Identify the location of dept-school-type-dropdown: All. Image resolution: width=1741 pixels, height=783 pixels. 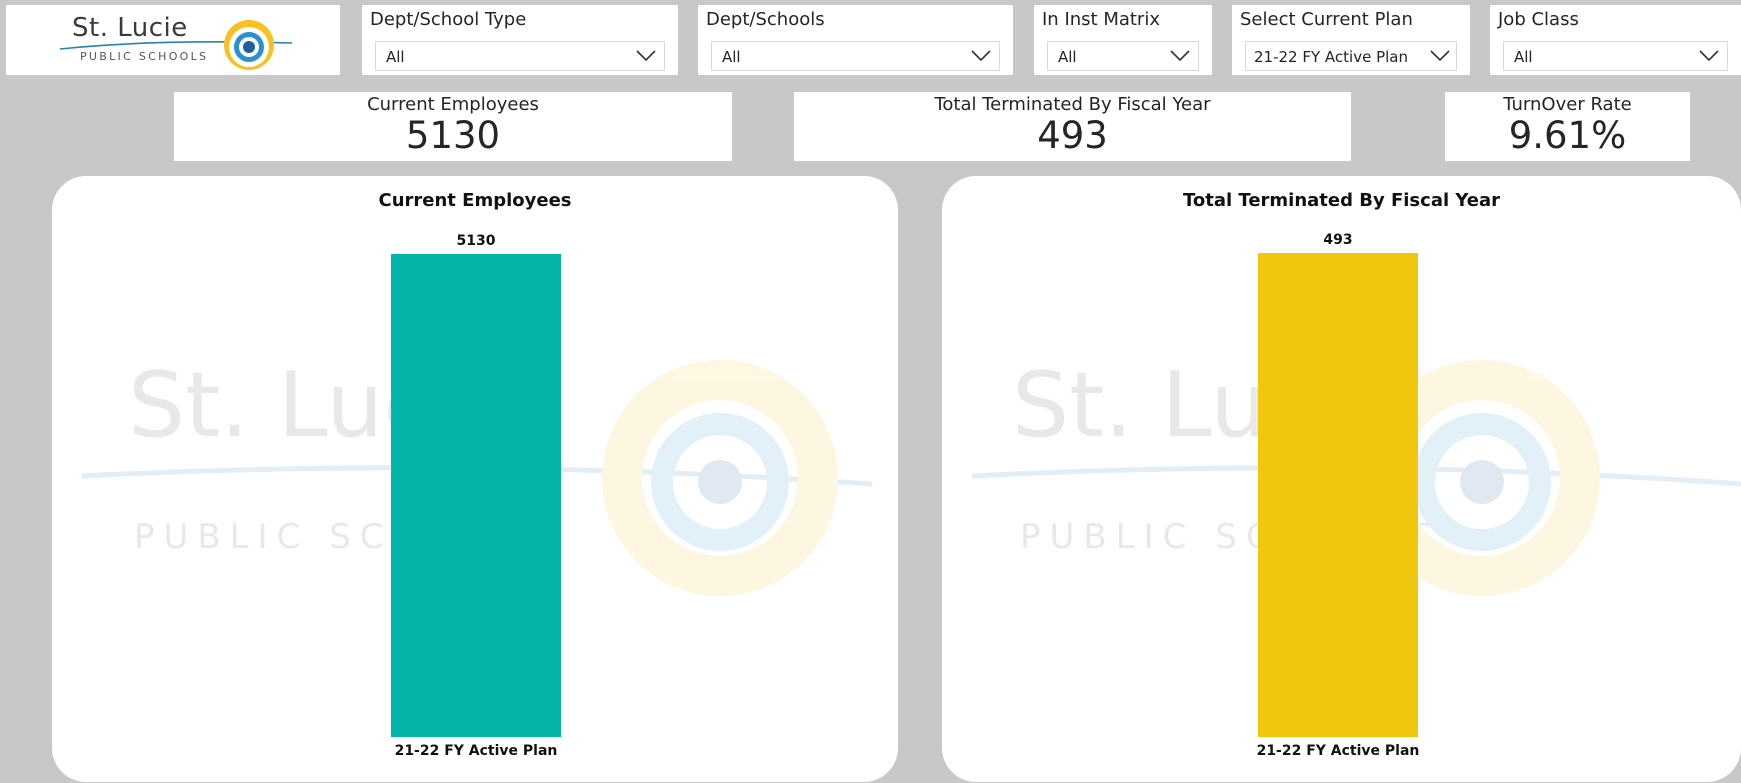
(520, 56).